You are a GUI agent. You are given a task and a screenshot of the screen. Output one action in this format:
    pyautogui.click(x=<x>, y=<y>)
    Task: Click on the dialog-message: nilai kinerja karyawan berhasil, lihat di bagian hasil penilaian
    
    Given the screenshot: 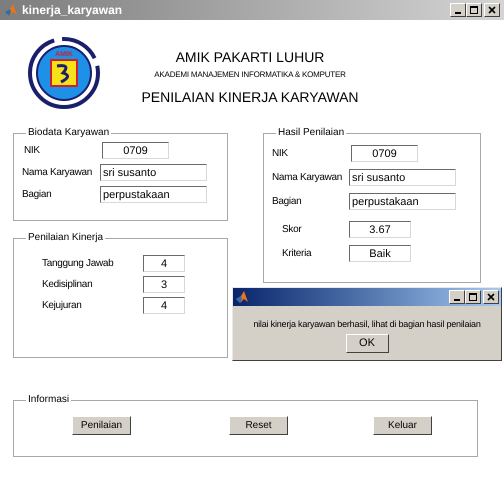 What is the action you would take?
    pyautogui.click(x=367, y=324)
    